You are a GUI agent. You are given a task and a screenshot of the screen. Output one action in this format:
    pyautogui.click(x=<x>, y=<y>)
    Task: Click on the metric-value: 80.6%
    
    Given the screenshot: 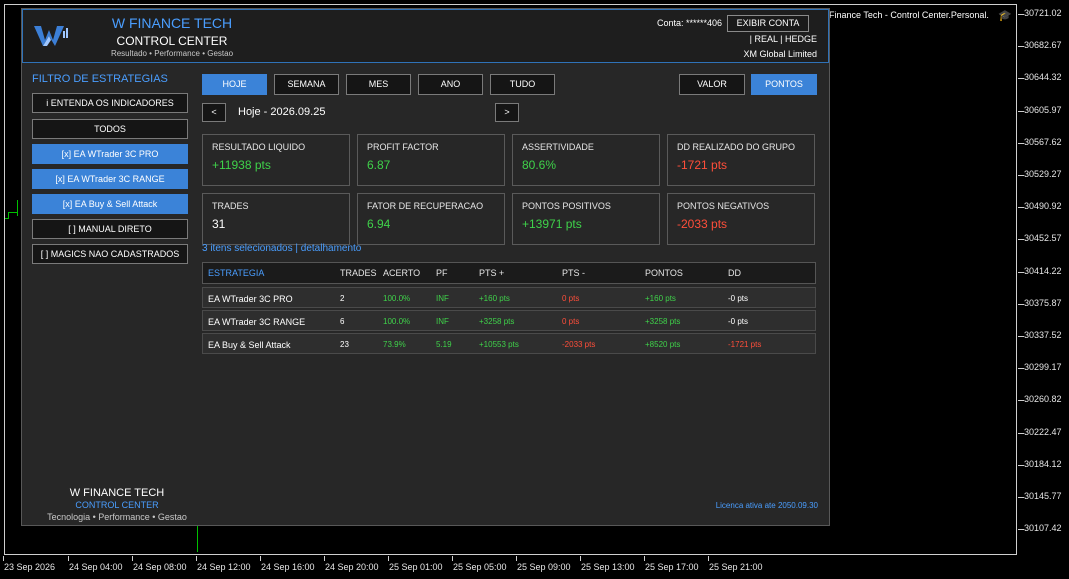 What is the action you would take?
    pyautogui.click(x=539, y=165)
    